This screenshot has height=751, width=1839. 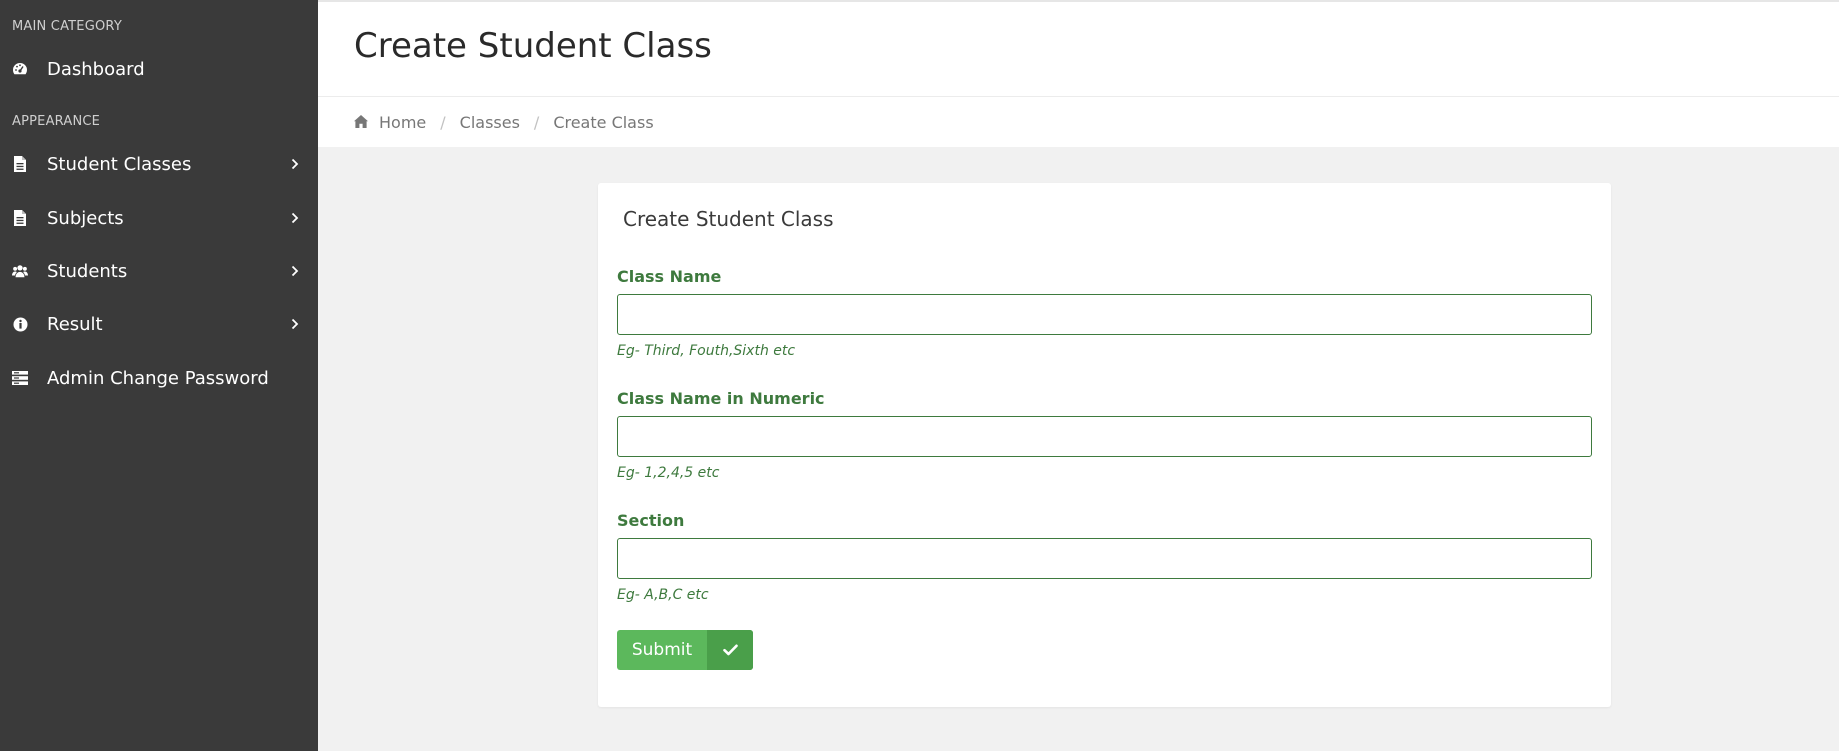 What do you see at coordinates (603, 122) in the screenshot?
I see `breadcrumb-current: Create Class` at bounding box center [603, 122].